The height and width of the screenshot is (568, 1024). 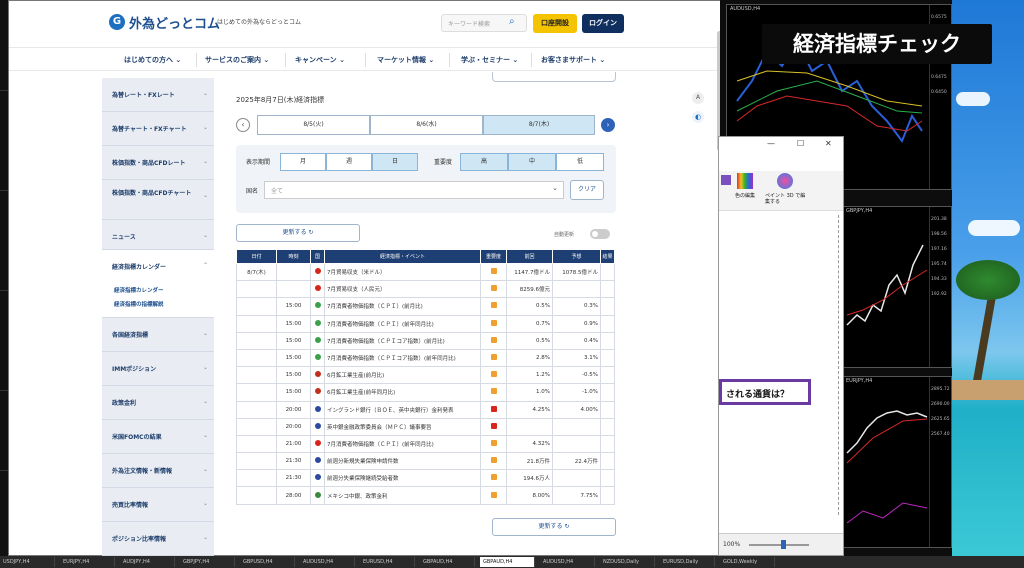 I want to click on day-tab-0806: 8/6(水), so click(x=426, y=125).